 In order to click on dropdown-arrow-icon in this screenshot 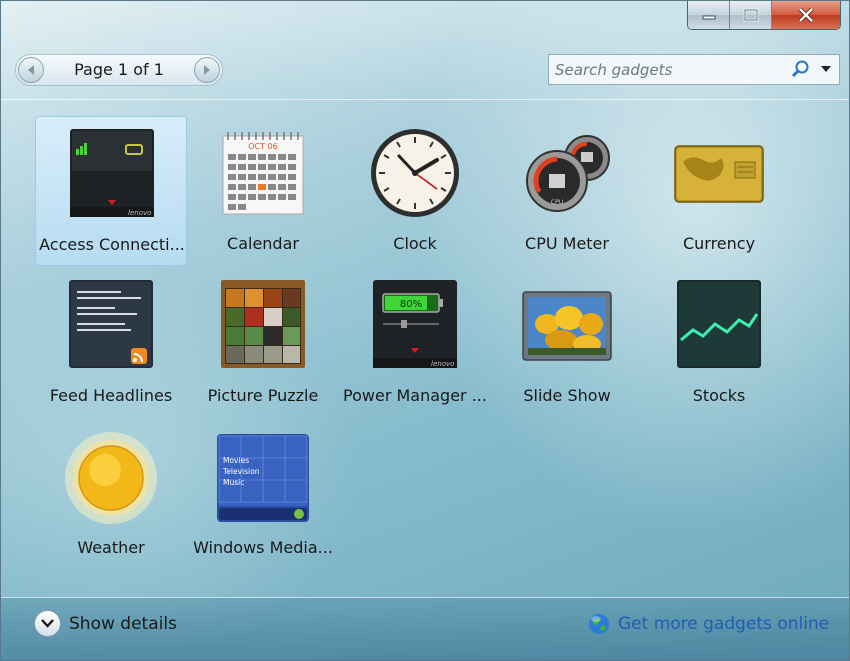, I will do `click(826, 69)`.